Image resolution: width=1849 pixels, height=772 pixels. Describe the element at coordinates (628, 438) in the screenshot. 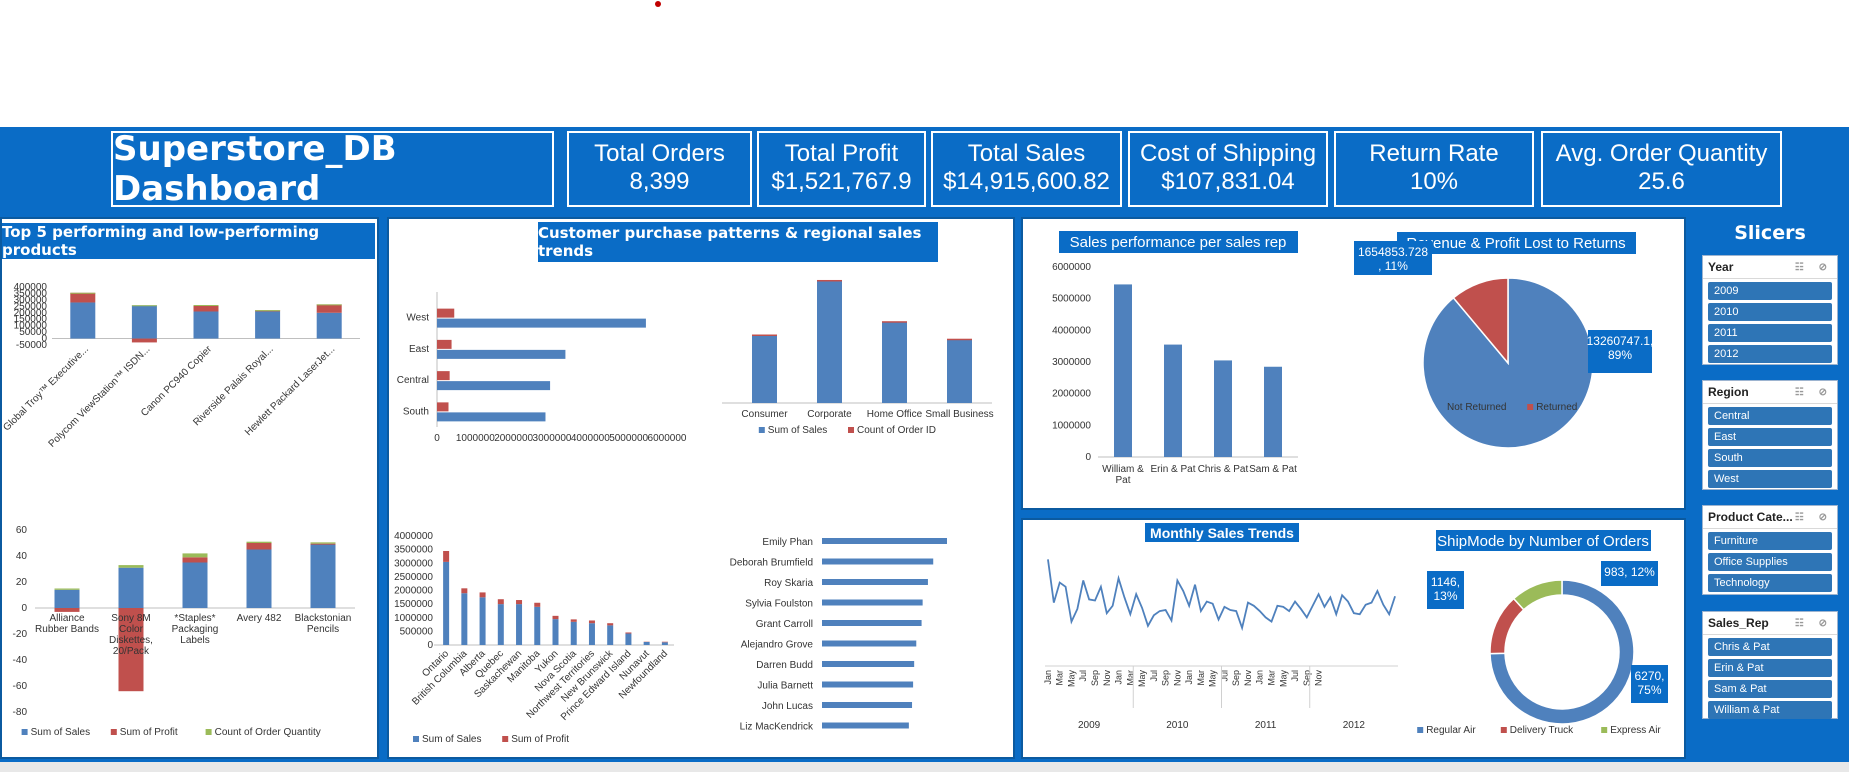

I see `x-tick-label: 5000000` at that location.